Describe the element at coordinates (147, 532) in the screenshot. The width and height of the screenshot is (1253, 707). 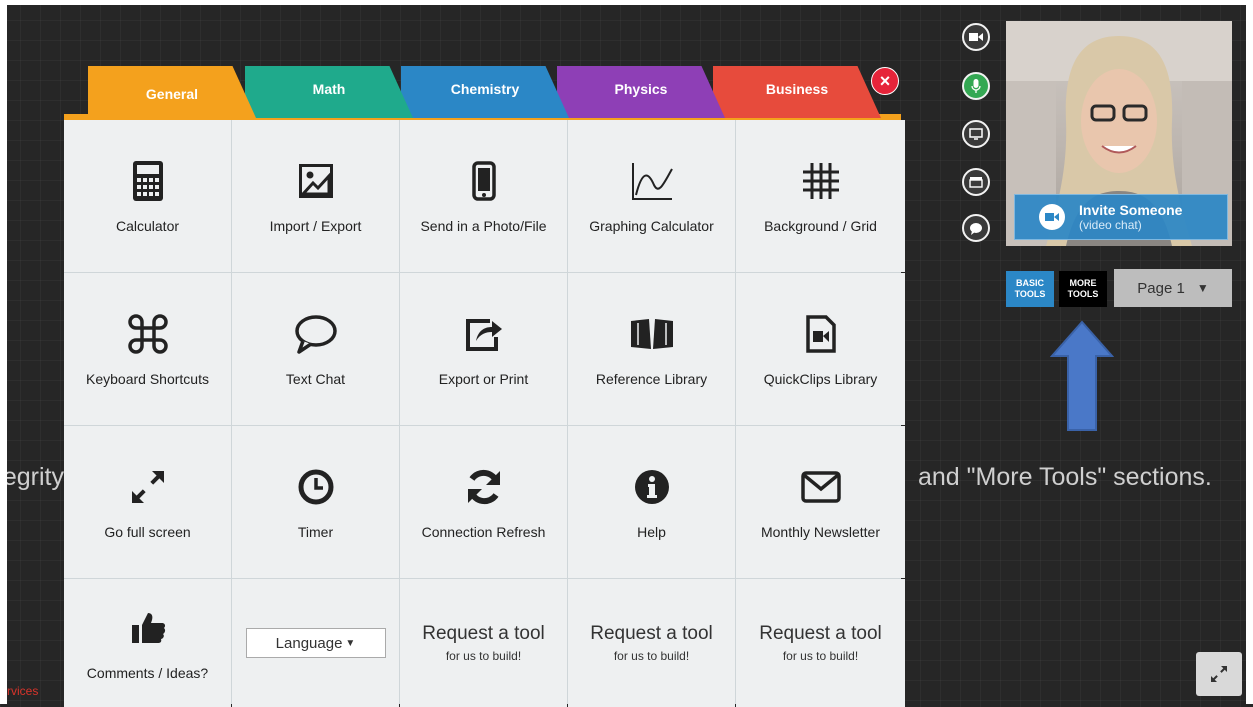
I see `tool-label: Go full screen` at that location.